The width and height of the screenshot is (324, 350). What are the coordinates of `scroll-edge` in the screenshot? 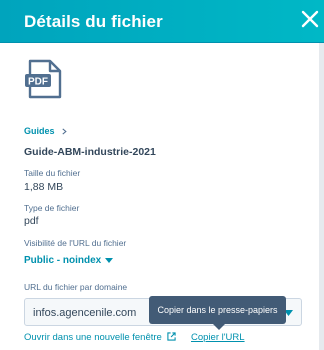 It's located at (321, 196).